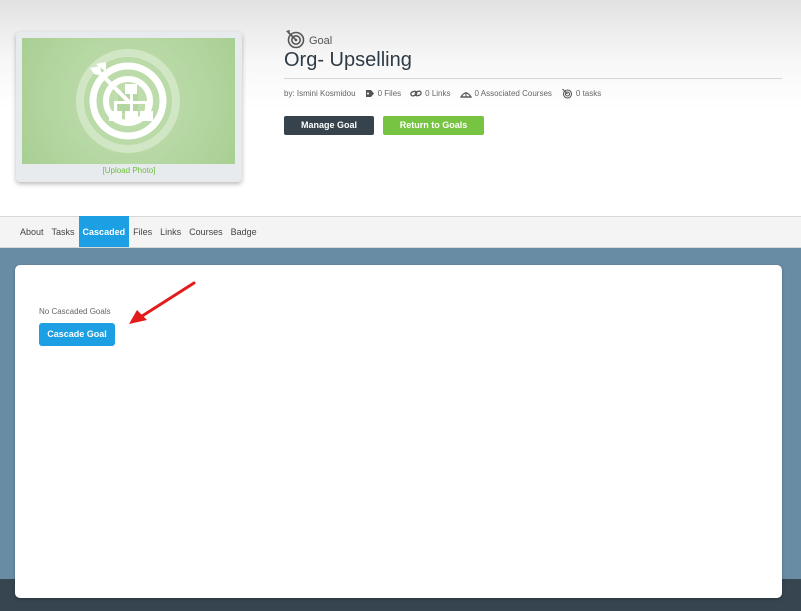  I want to click on goal-type-row: Goal, so click(309, 40).